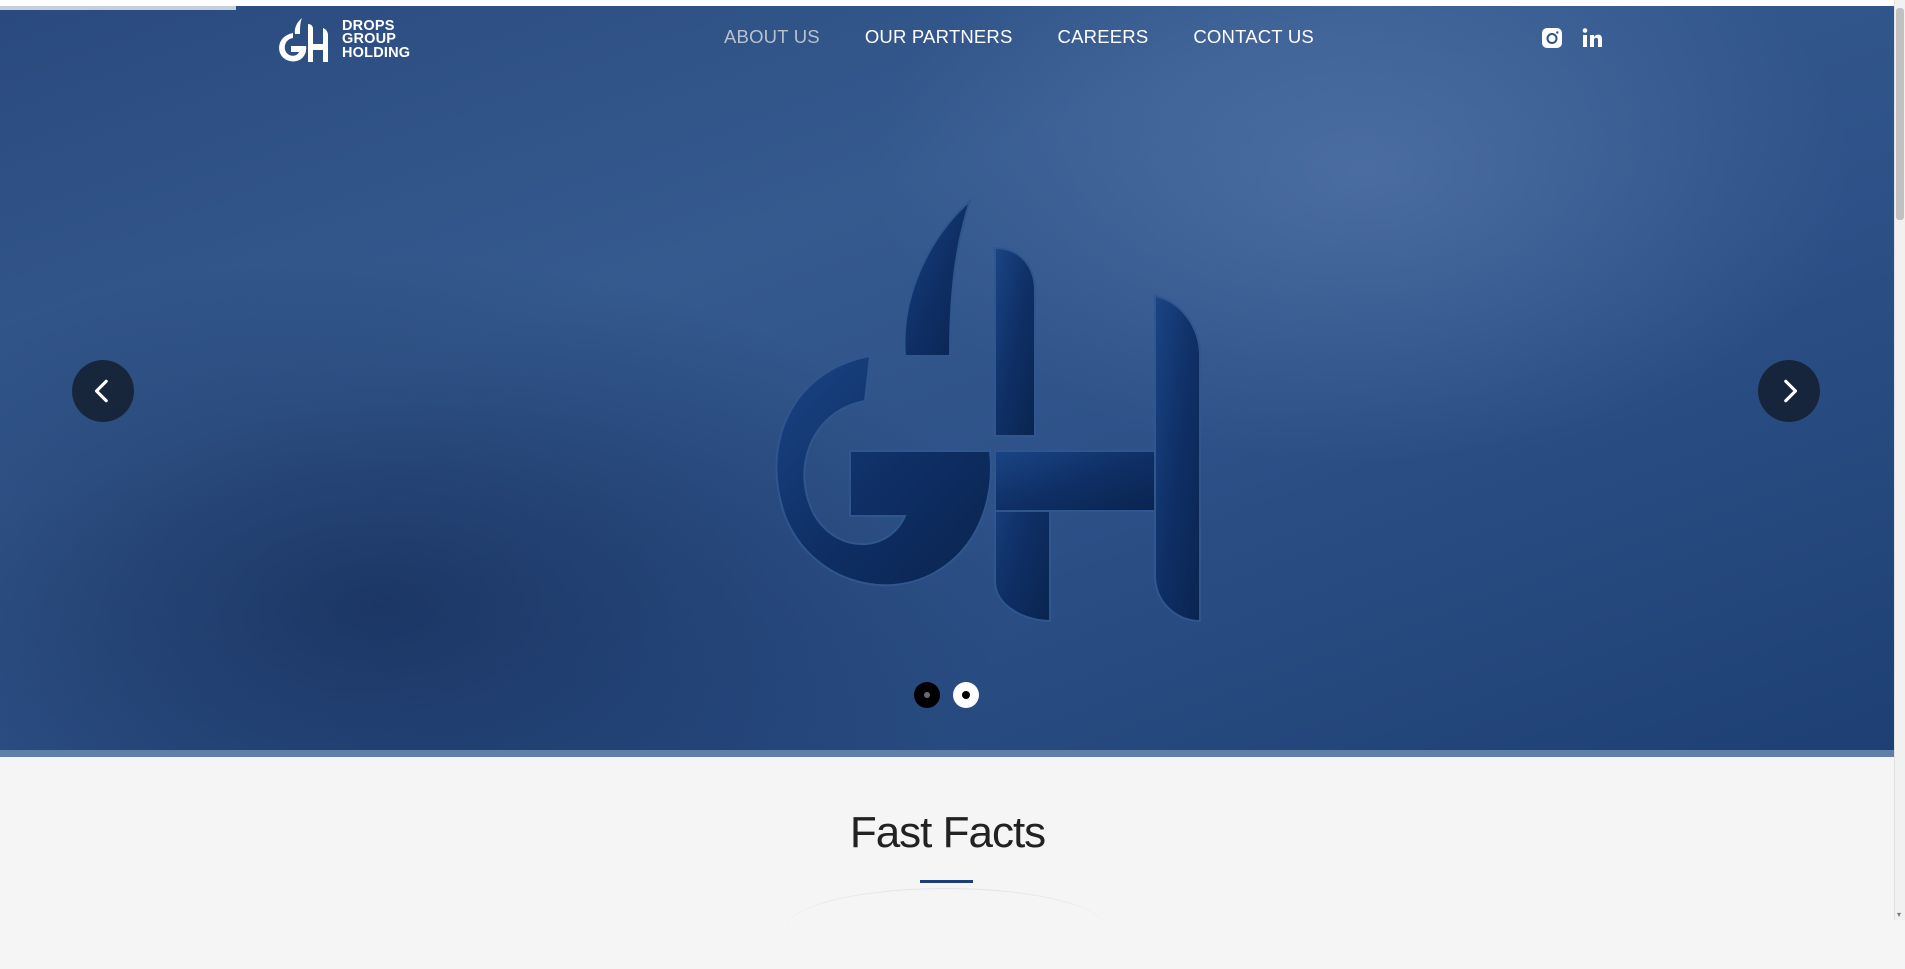  Describe the element at coordinates (376, 40) in the screenshot. I see `logo-wordmark: DROPS GROUP HOLDING` at that location.